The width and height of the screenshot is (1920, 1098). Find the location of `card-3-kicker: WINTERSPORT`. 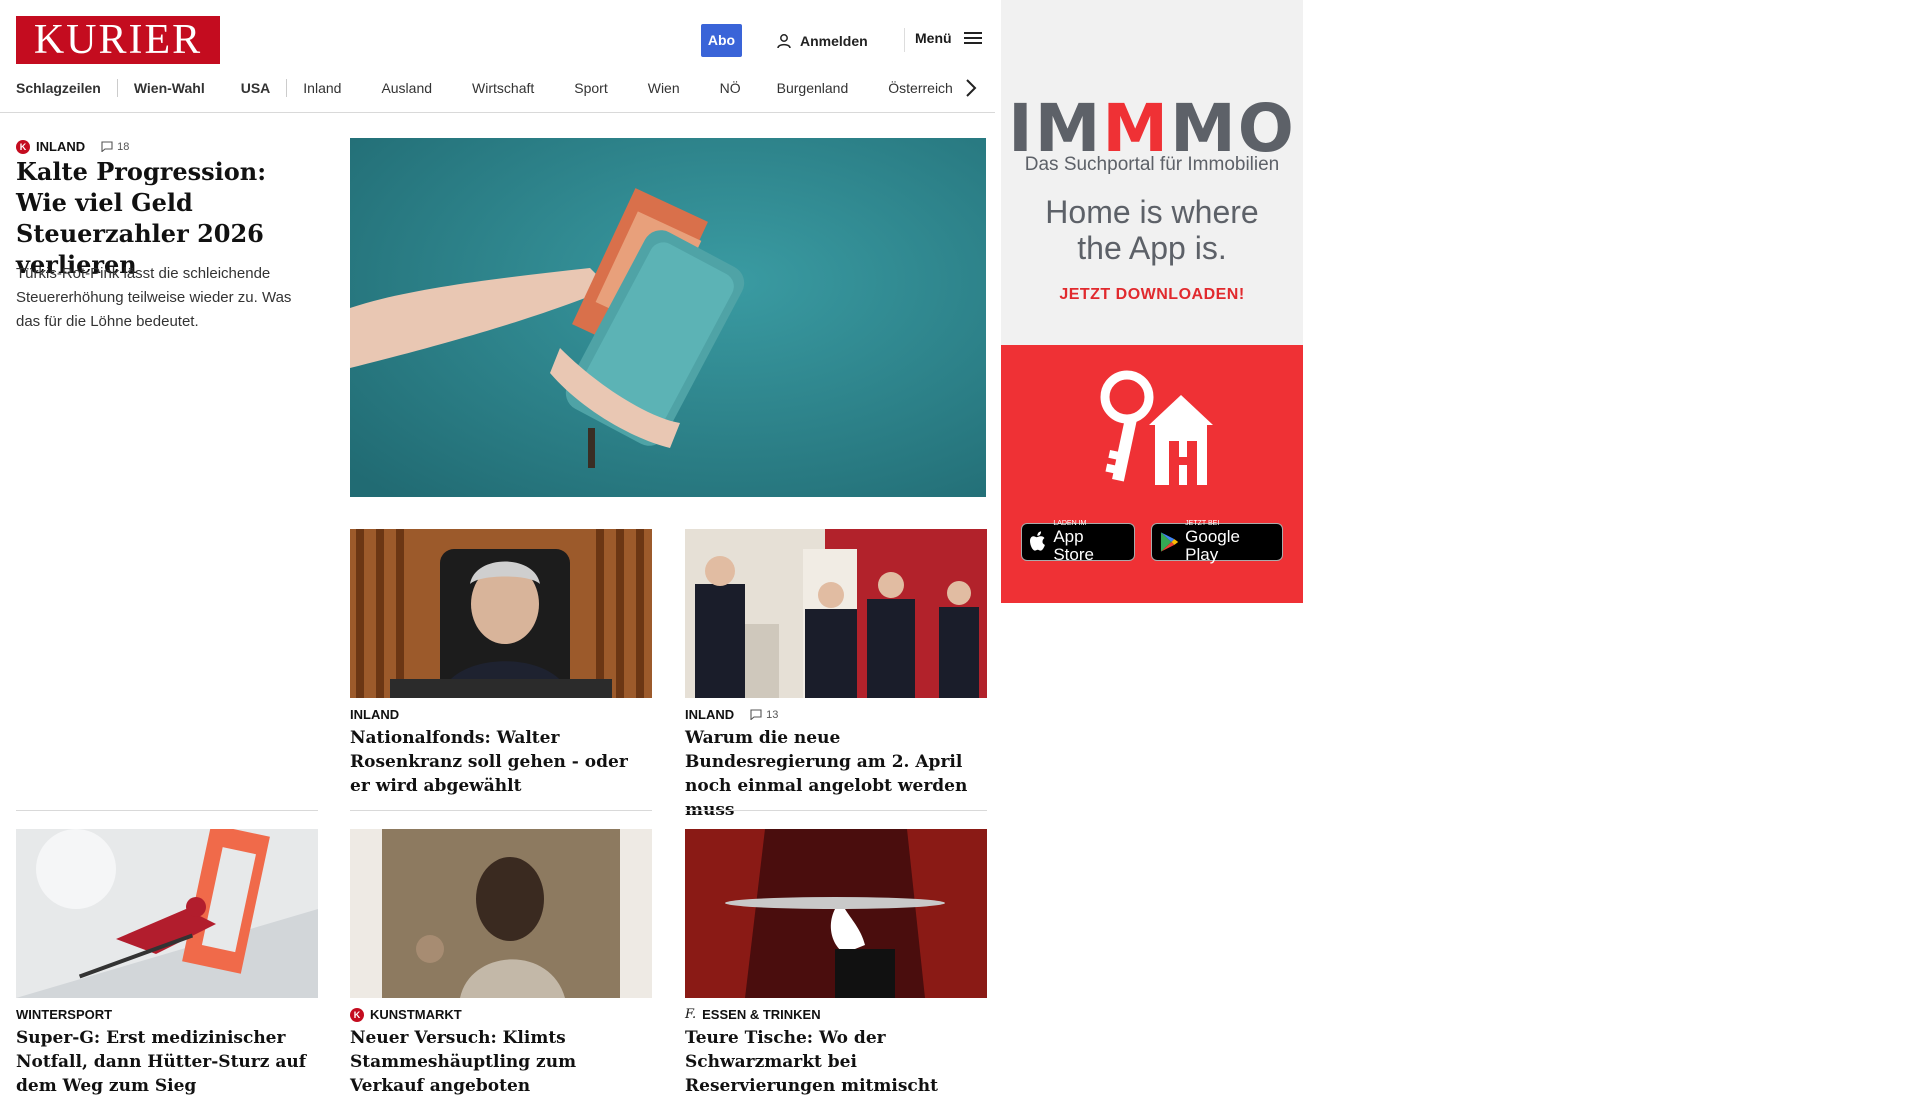

card-3-kicker: WINTERSPORT is located at coordinates (64, 1014).